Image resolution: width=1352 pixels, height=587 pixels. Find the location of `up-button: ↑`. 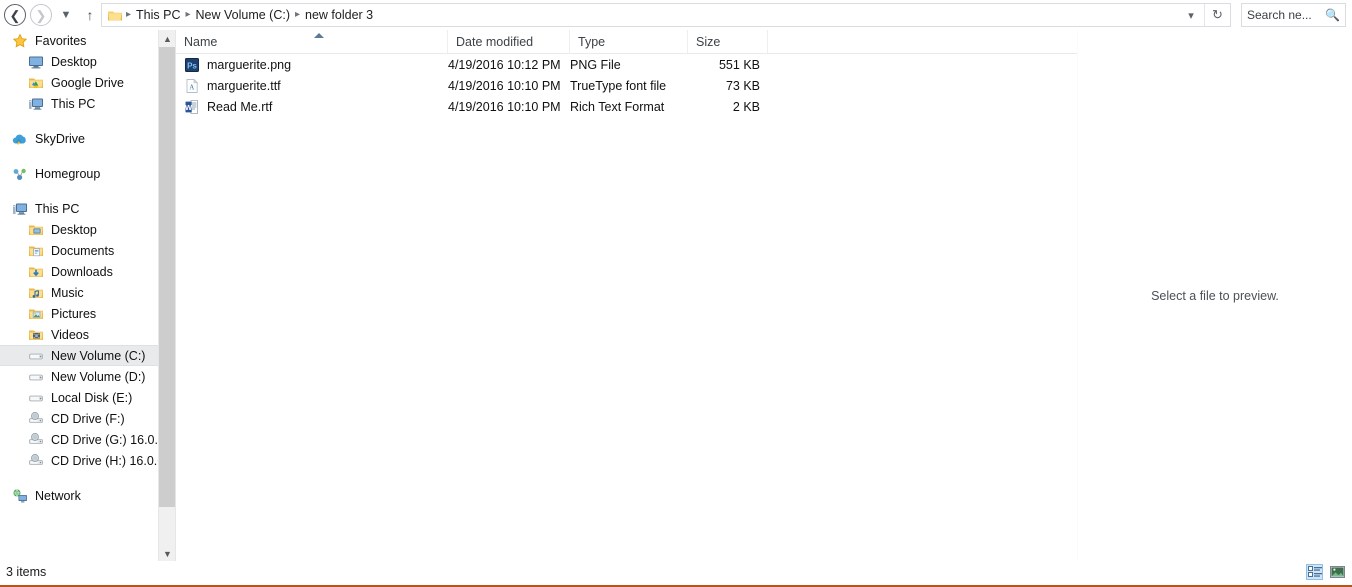

up-button: ↑ is located at coordinates (90, 15).